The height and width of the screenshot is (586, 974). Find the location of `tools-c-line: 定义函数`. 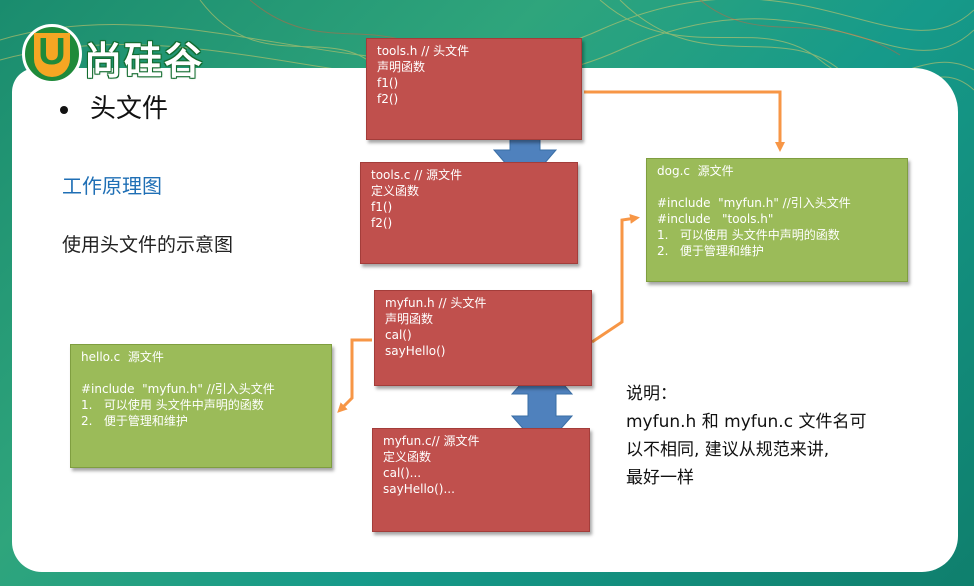

tools-c-line: 定义函数 is located at coordinates (395, 191).